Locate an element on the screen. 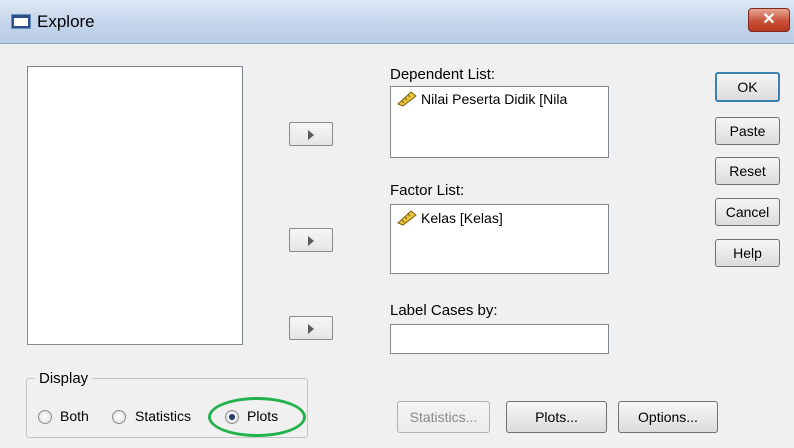 This screenshot has height=448, width=794. factor-list: Kelas [Kelas] is located at coordinates (499, 239).